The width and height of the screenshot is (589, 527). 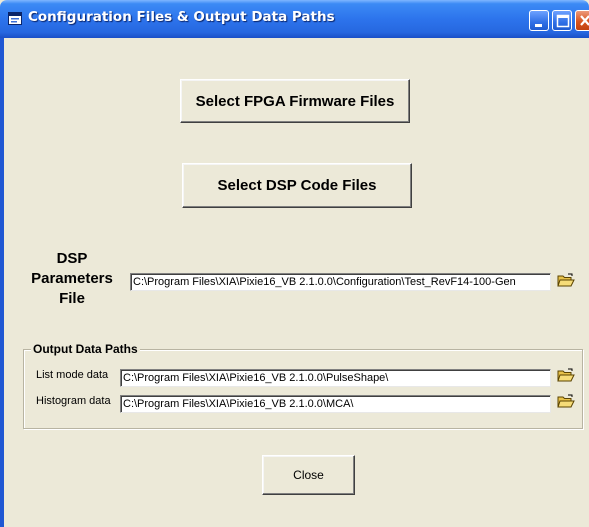 I want to click on maximize-icon, so click(x=563, y=21).